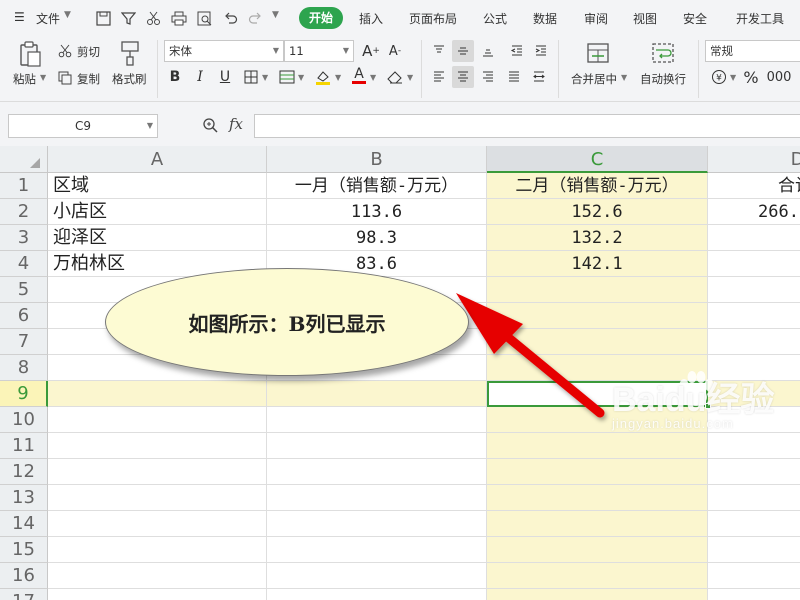 The width and height of the screenshot is (800, 600). Describe the element at coordinates (693, 400) in the screenshot. I see `watermark-logo: Baidu经验` at that location.